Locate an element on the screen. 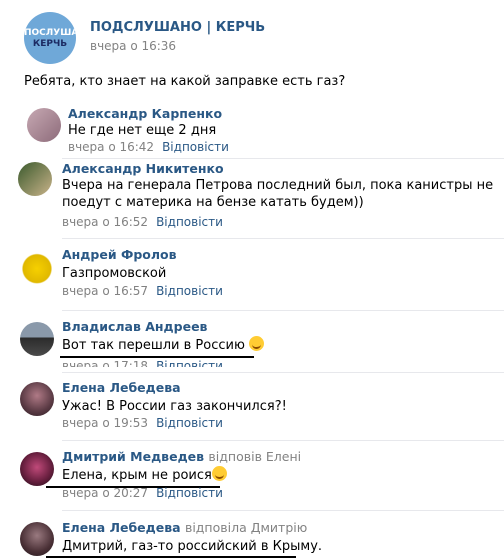 This screenshot has width=504, height=560. comment-text: Вот так перешли в Россию is located at coordinates (163, 345).